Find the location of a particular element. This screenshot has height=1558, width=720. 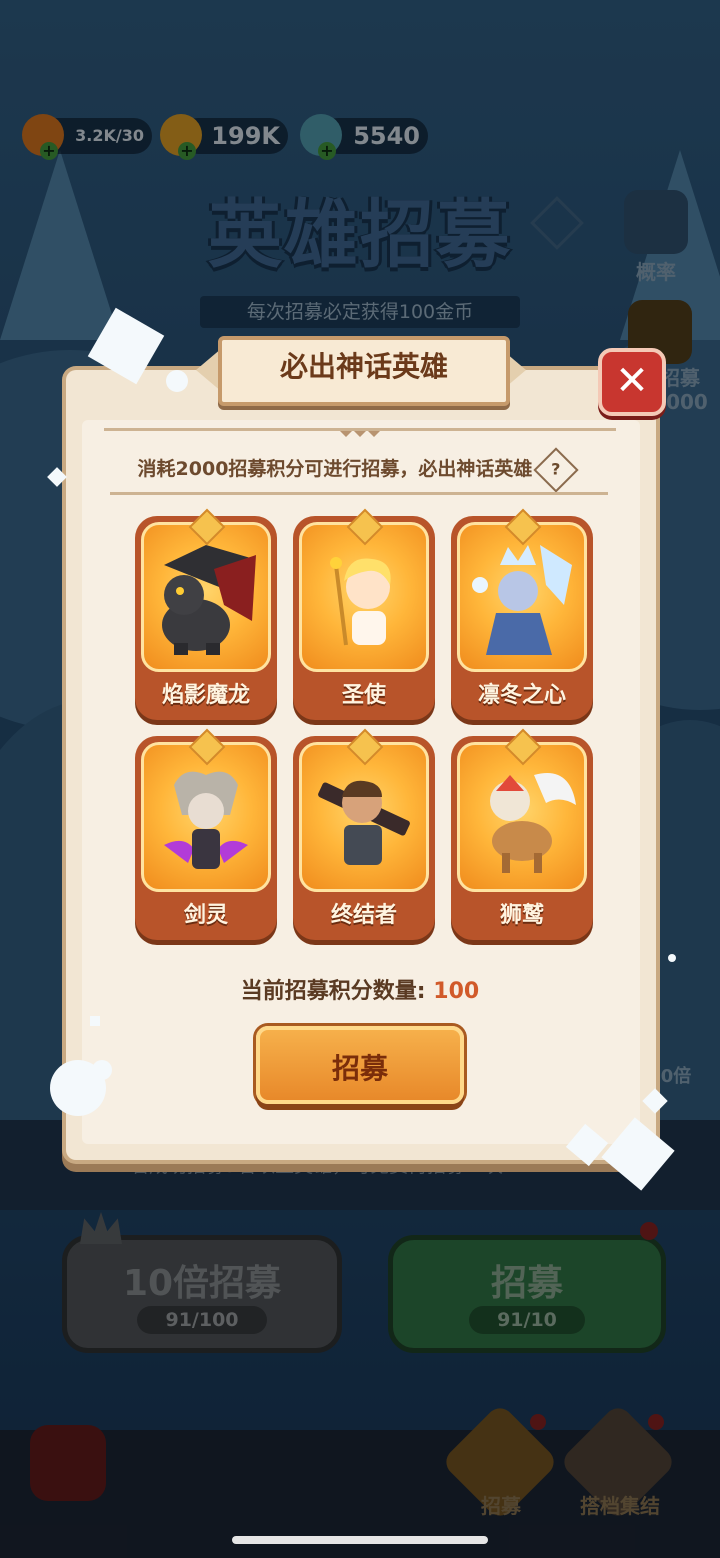

recruit-button: 招募 is located at coordinates (360, 1065).